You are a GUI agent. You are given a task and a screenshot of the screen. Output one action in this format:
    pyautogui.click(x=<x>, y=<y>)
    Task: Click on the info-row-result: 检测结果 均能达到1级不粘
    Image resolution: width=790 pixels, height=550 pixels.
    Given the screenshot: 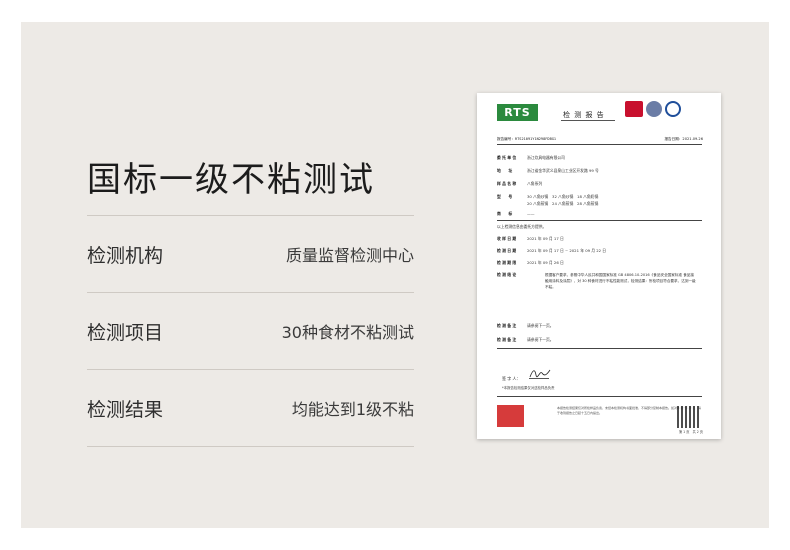 What is the action you would take?
    pyautogui.click(x=250, y=408)
    